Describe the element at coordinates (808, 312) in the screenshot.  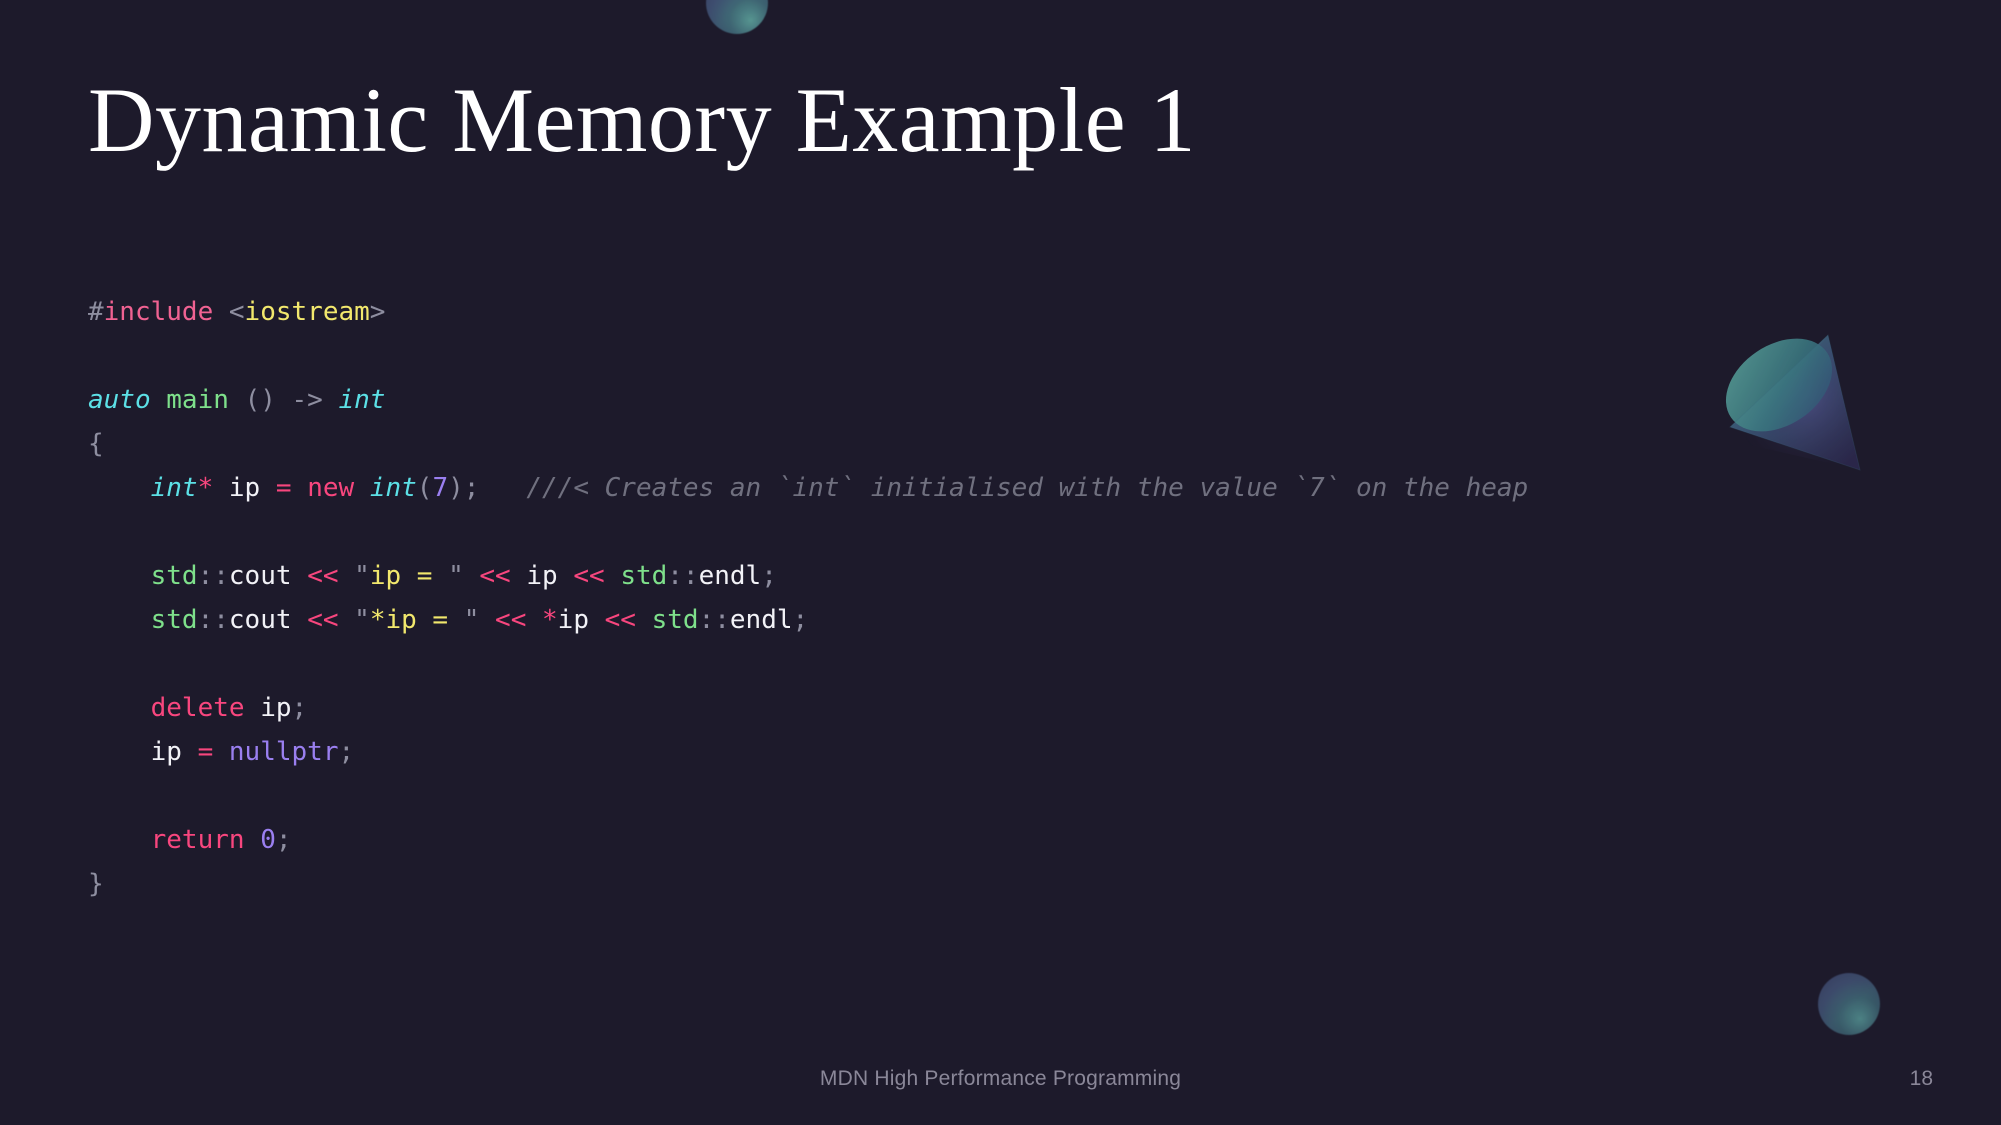
I see `code-line: #include <iostream>` at that location.